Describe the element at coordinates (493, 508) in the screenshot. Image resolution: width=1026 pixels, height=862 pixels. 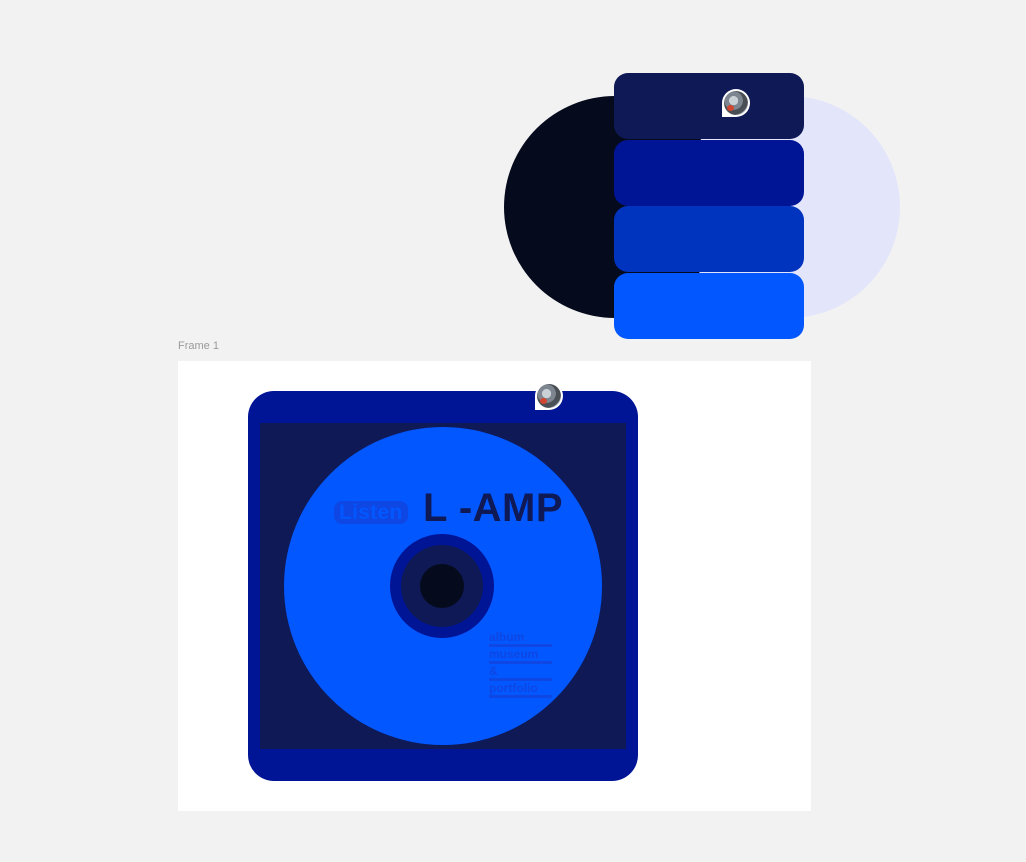
I see `album-title: L -AMP` at that location.